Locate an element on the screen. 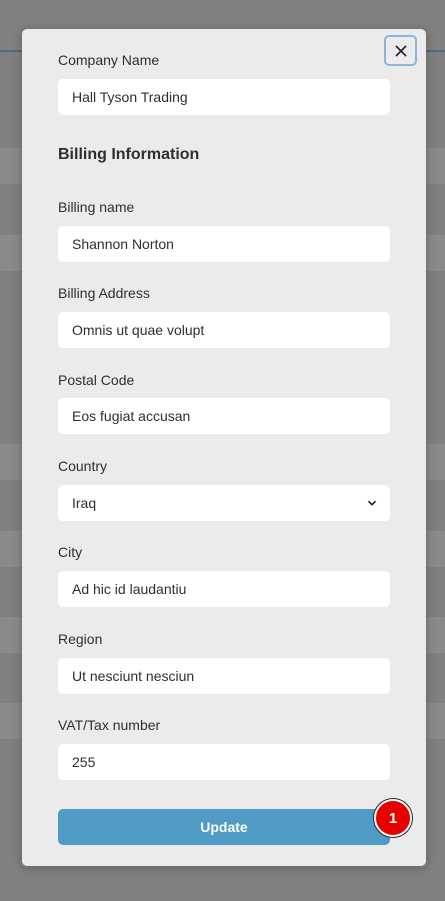  billing-name-input is located at coordinates (224, 244).